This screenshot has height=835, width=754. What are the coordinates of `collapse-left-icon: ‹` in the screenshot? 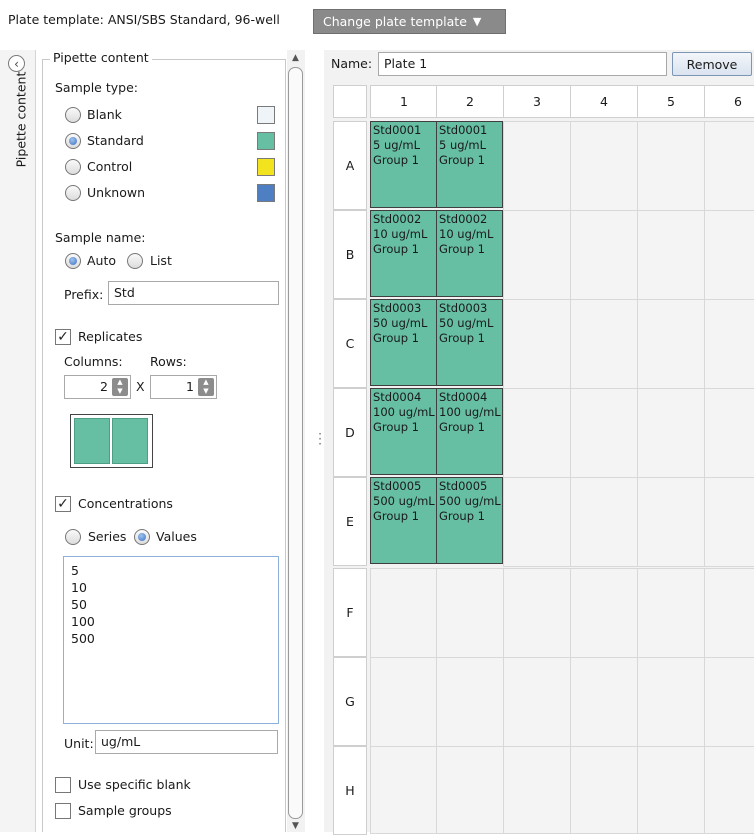 It's located at (16, 63).